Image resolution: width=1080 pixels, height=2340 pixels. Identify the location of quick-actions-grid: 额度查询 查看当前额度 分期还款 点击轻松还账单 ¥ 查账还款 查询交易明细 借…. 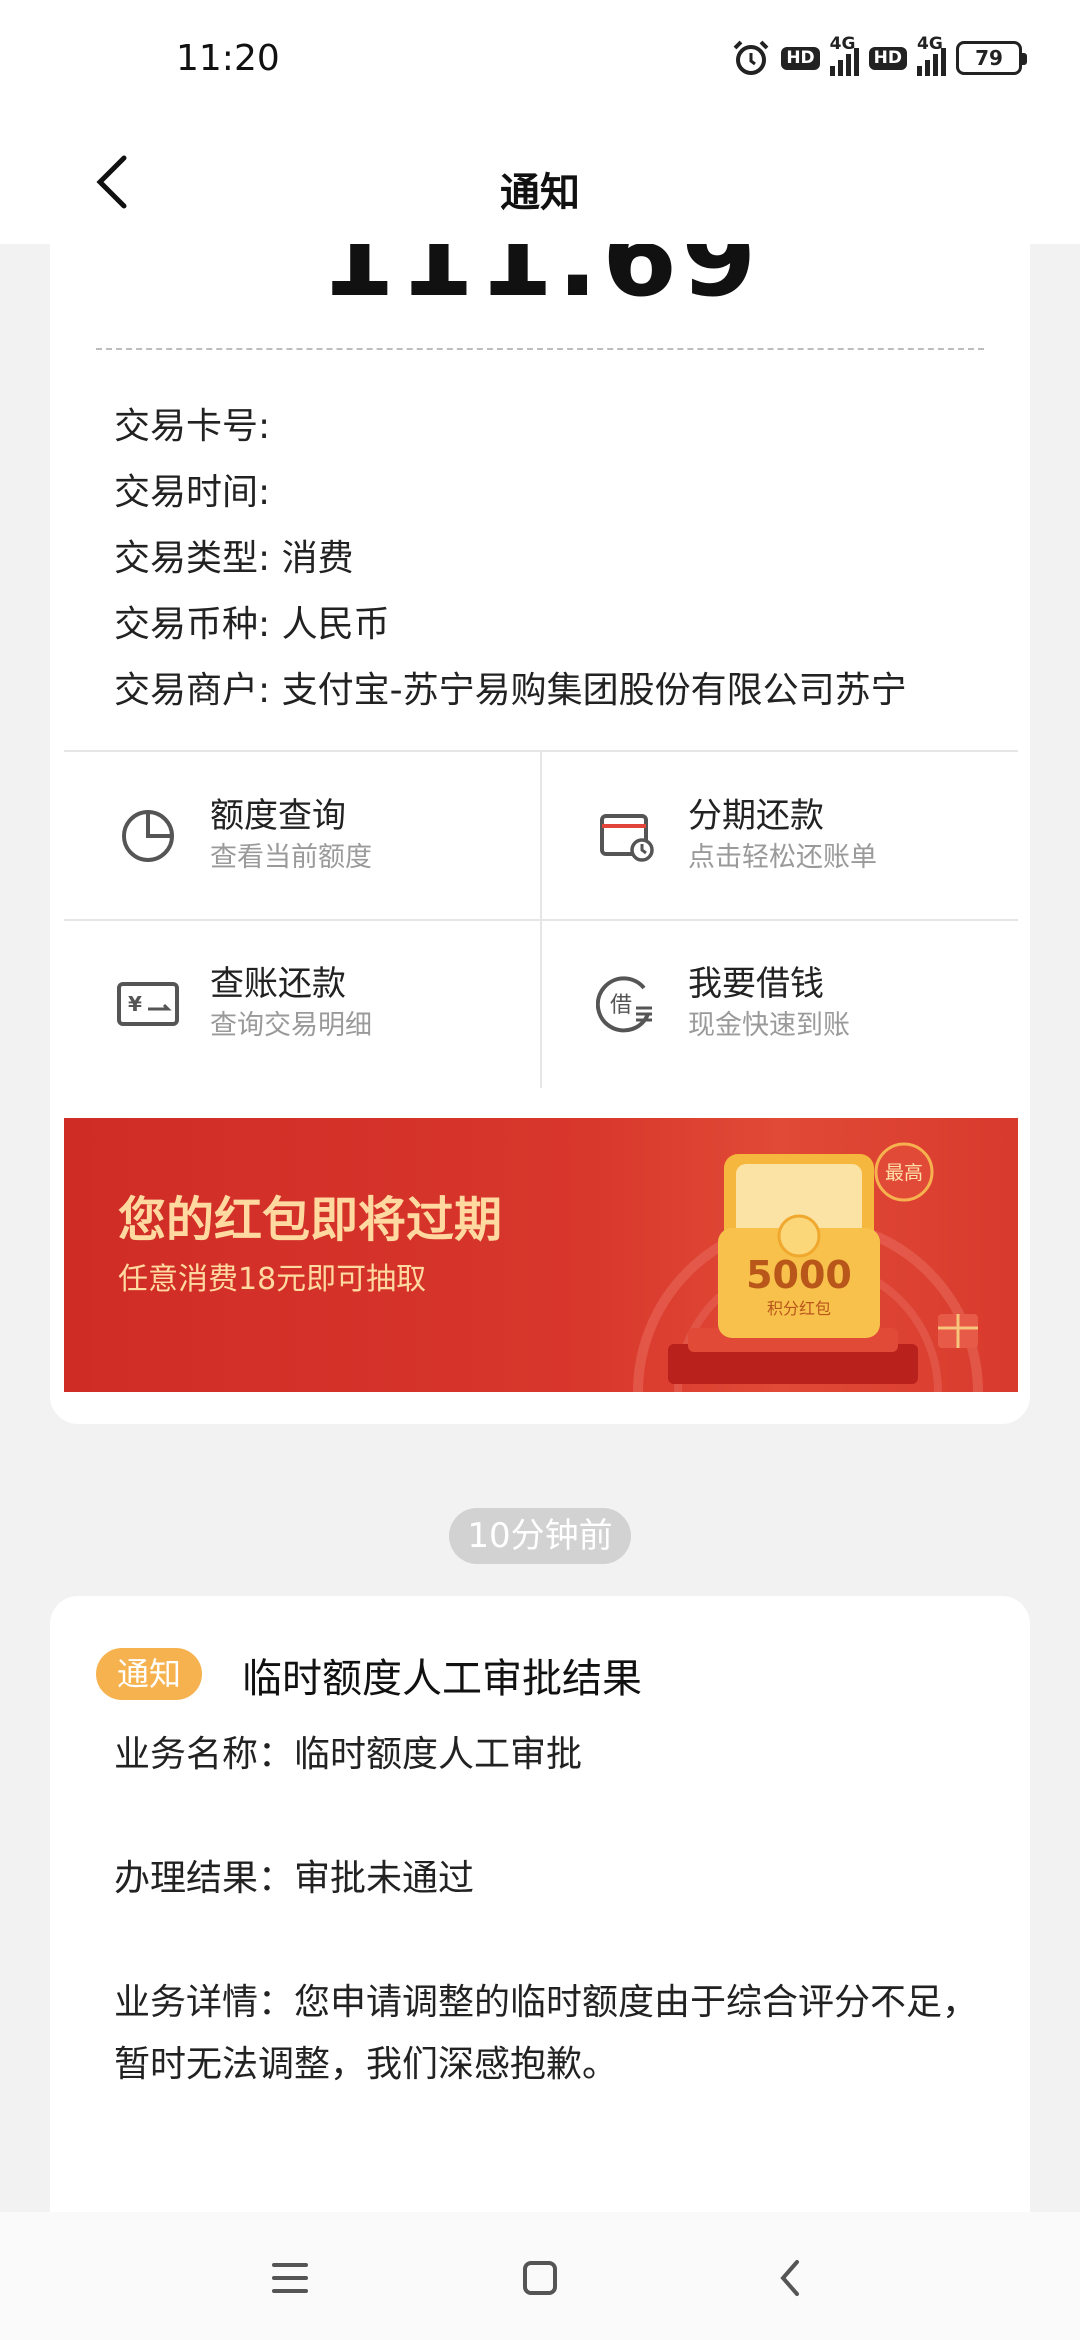
(541, 919).